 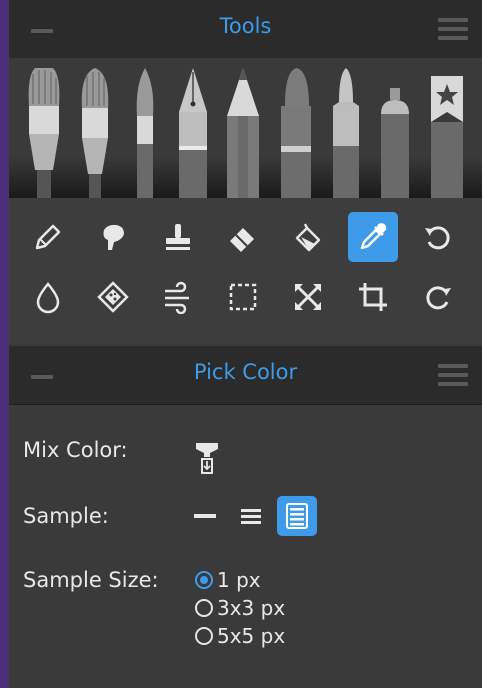 I want to click on pick-color-panel-title: Pick Color, so click(x=245, y=372).